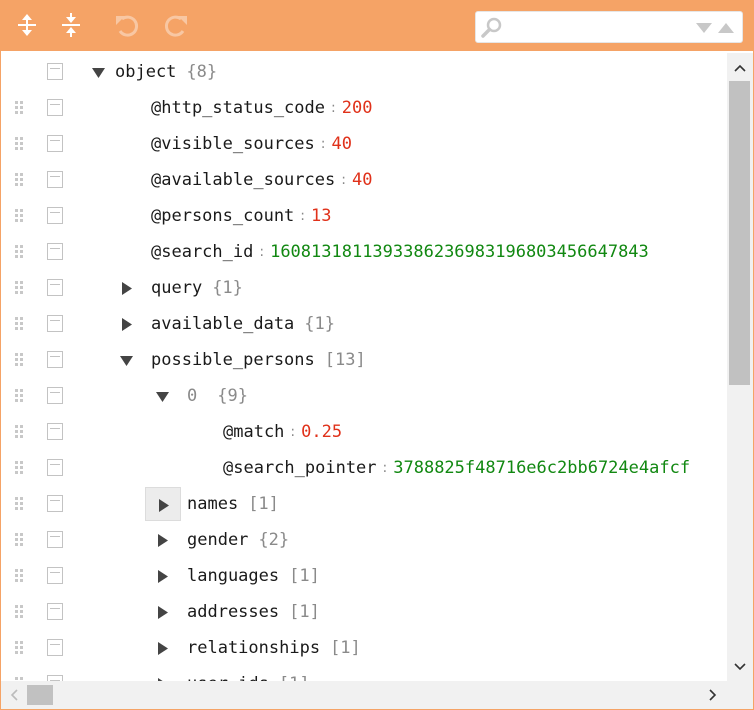 Image resolution: width=754 pixels, height=710 pixels. What do you see at coordinates (364, 216) in the screenshot?
I see `tree-row: @persons_count:13` at bounding box center [364, 216].